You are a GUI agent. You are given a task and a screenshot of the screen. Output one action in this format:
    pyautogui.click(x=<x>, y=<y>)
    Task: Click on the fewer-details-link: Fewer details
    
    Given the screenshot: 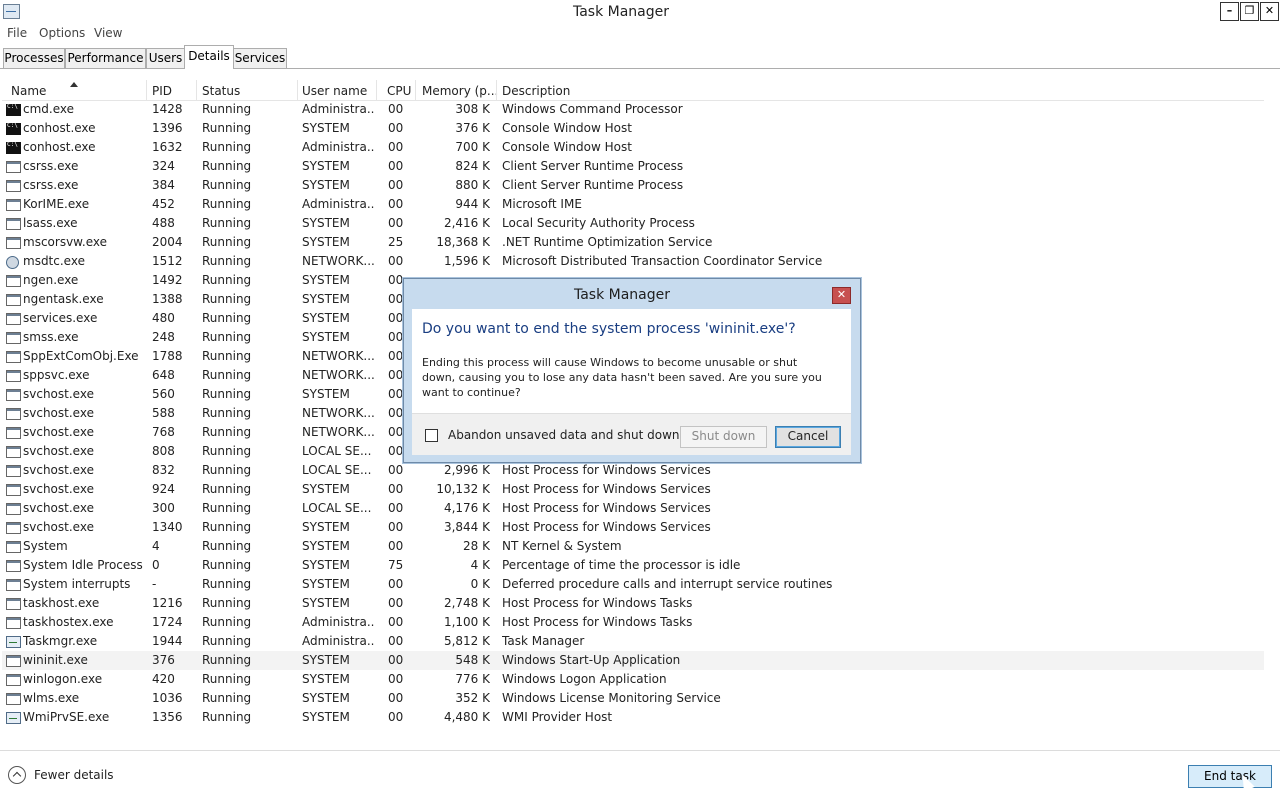 What is the action you would take?
    pyautogui.click(x=74, y=775)
    